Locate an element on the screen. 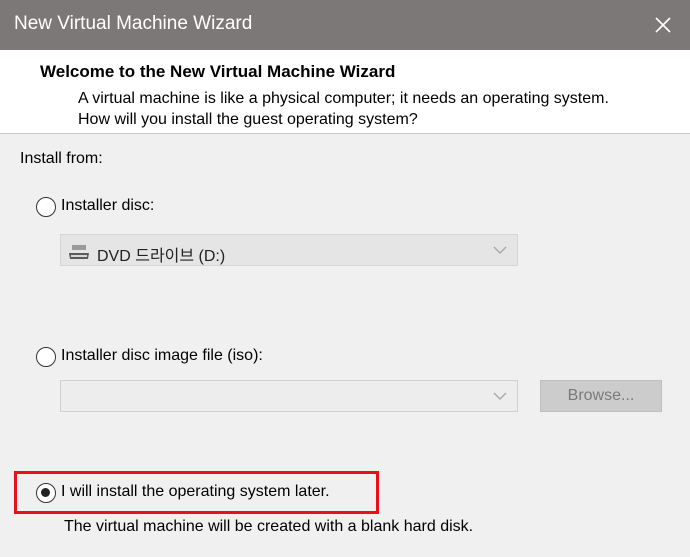  iso-image-label: Installer disc image file (iso): is located at coordinates (162, 356).